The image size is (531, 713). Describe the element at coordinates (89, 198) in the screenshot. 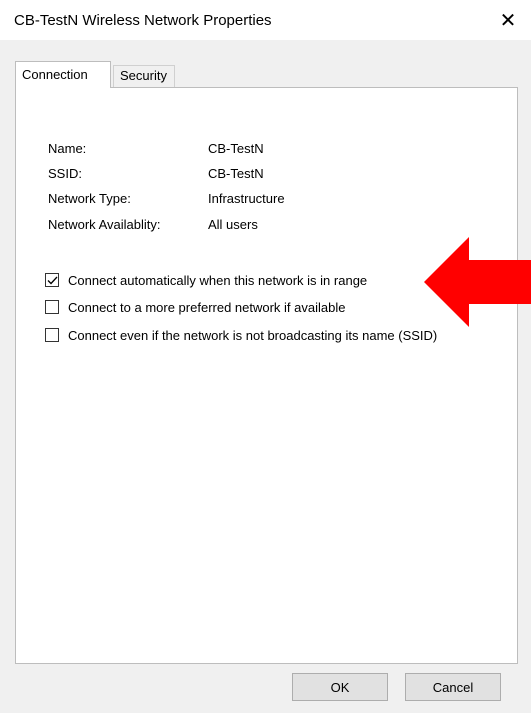

I see `network-type-label: Network Type:` at that location.